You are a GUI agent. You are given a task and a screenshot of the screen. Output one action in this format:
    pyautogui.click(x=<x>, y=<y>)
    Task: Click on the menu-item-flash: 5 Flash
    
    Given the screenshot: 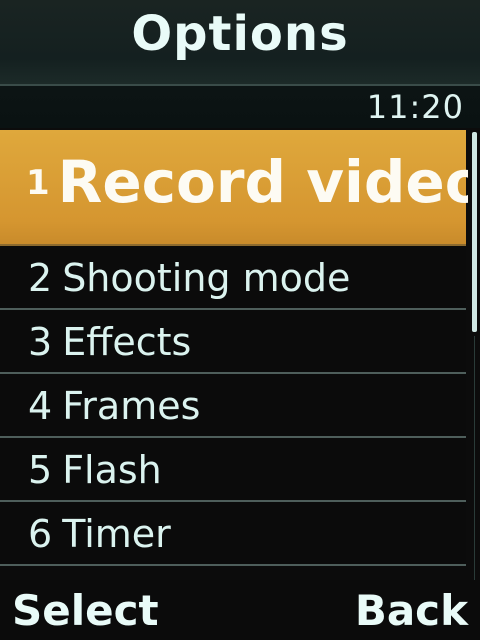 What is the action you would take?
    pyautogui.click(x=233, y=470)
    